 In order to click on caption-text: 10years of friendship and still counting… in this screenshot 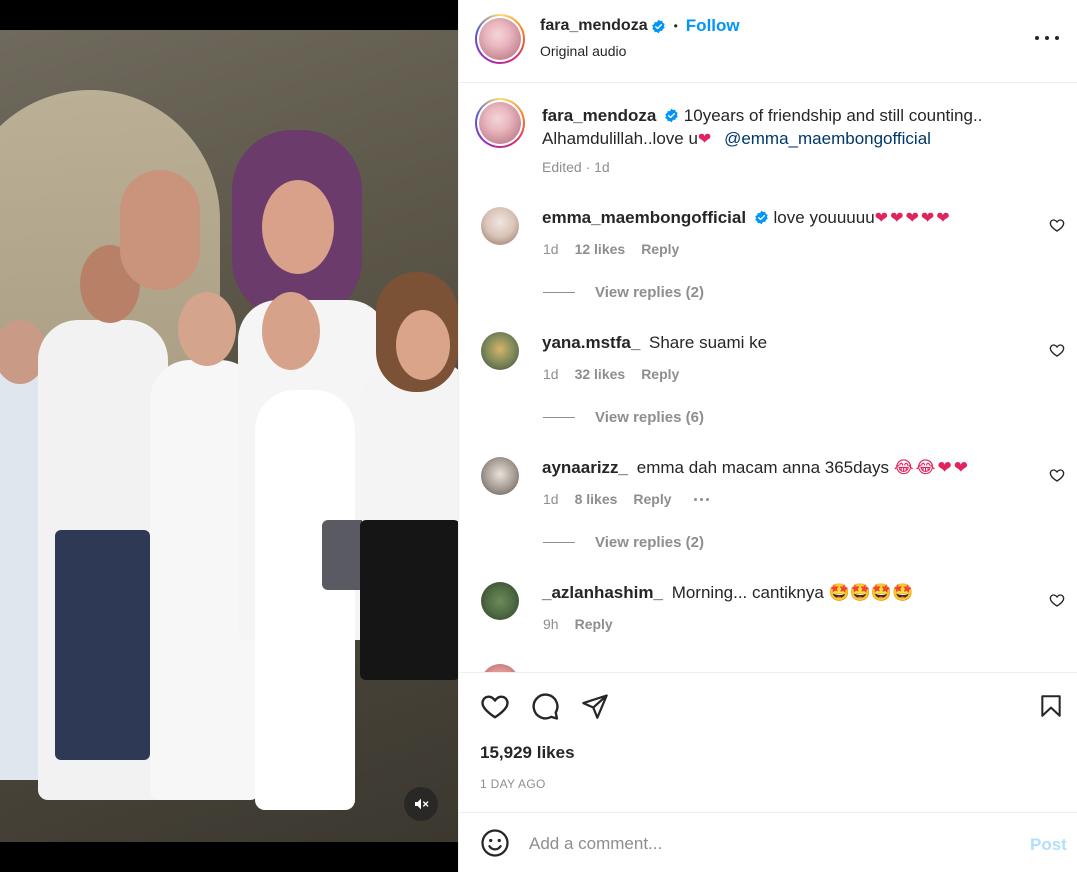, I will do `click(833, 115)`.